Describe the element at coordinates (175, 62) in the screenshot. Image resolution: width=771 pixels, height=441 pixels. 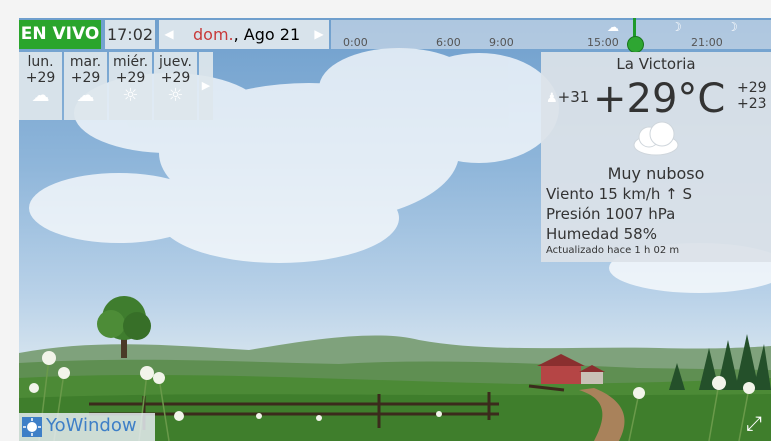
I see `forecast-day-name: juev.` at that location.